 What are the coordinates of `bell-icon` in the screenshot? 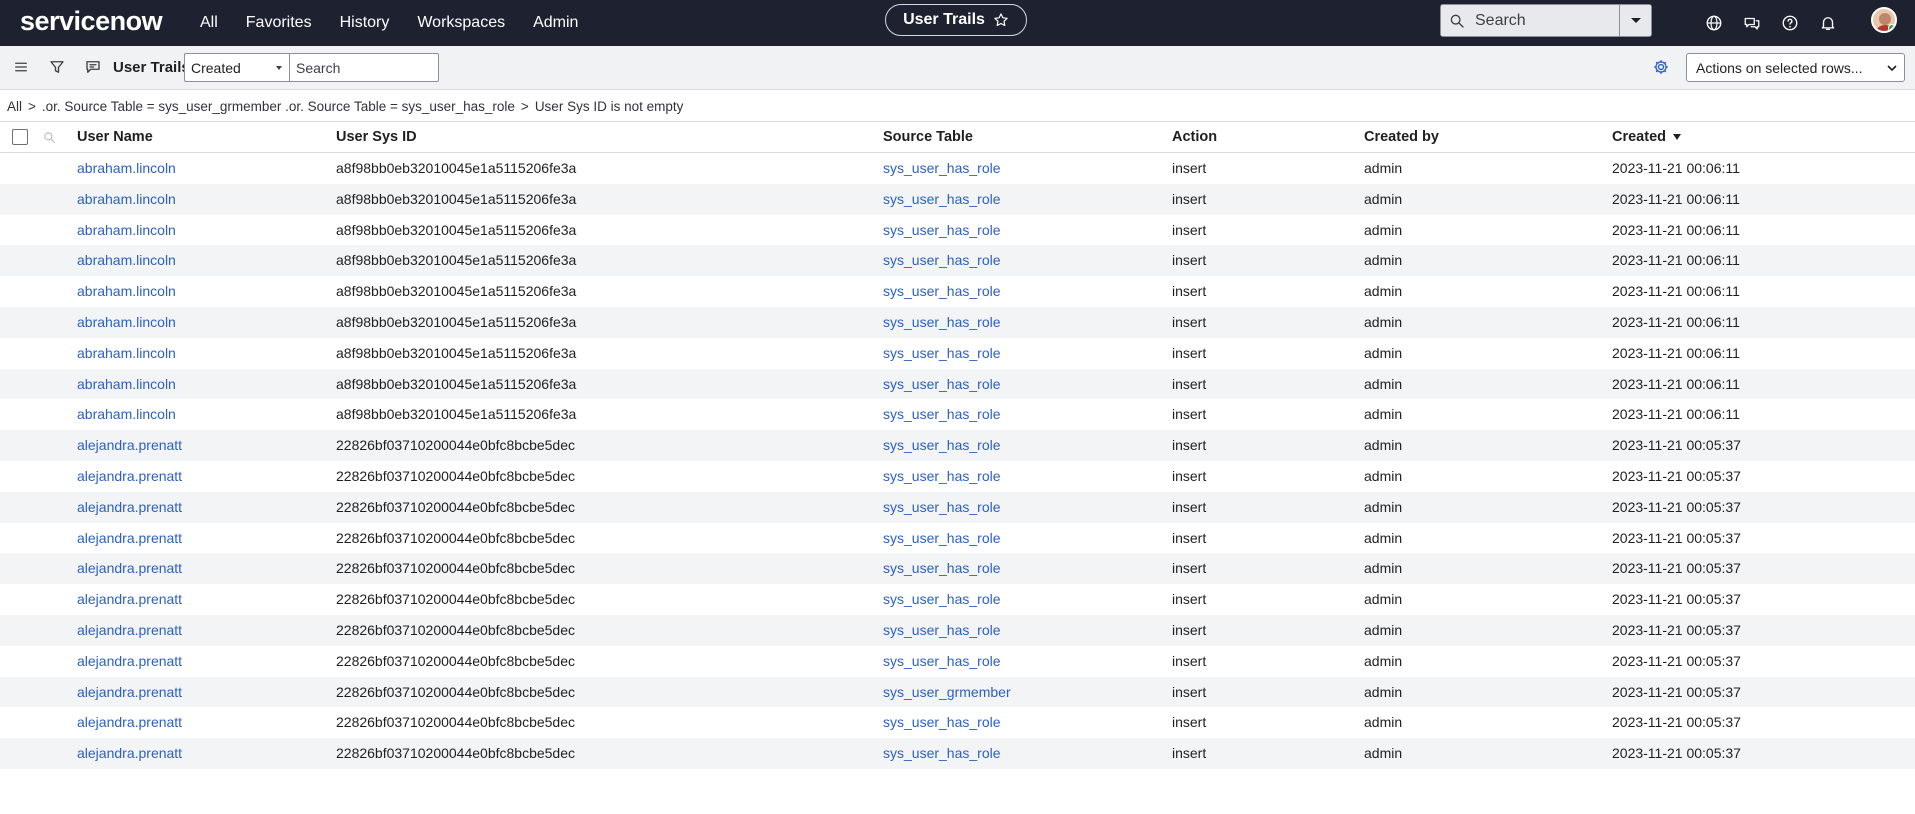 It's located at (1828, 23).